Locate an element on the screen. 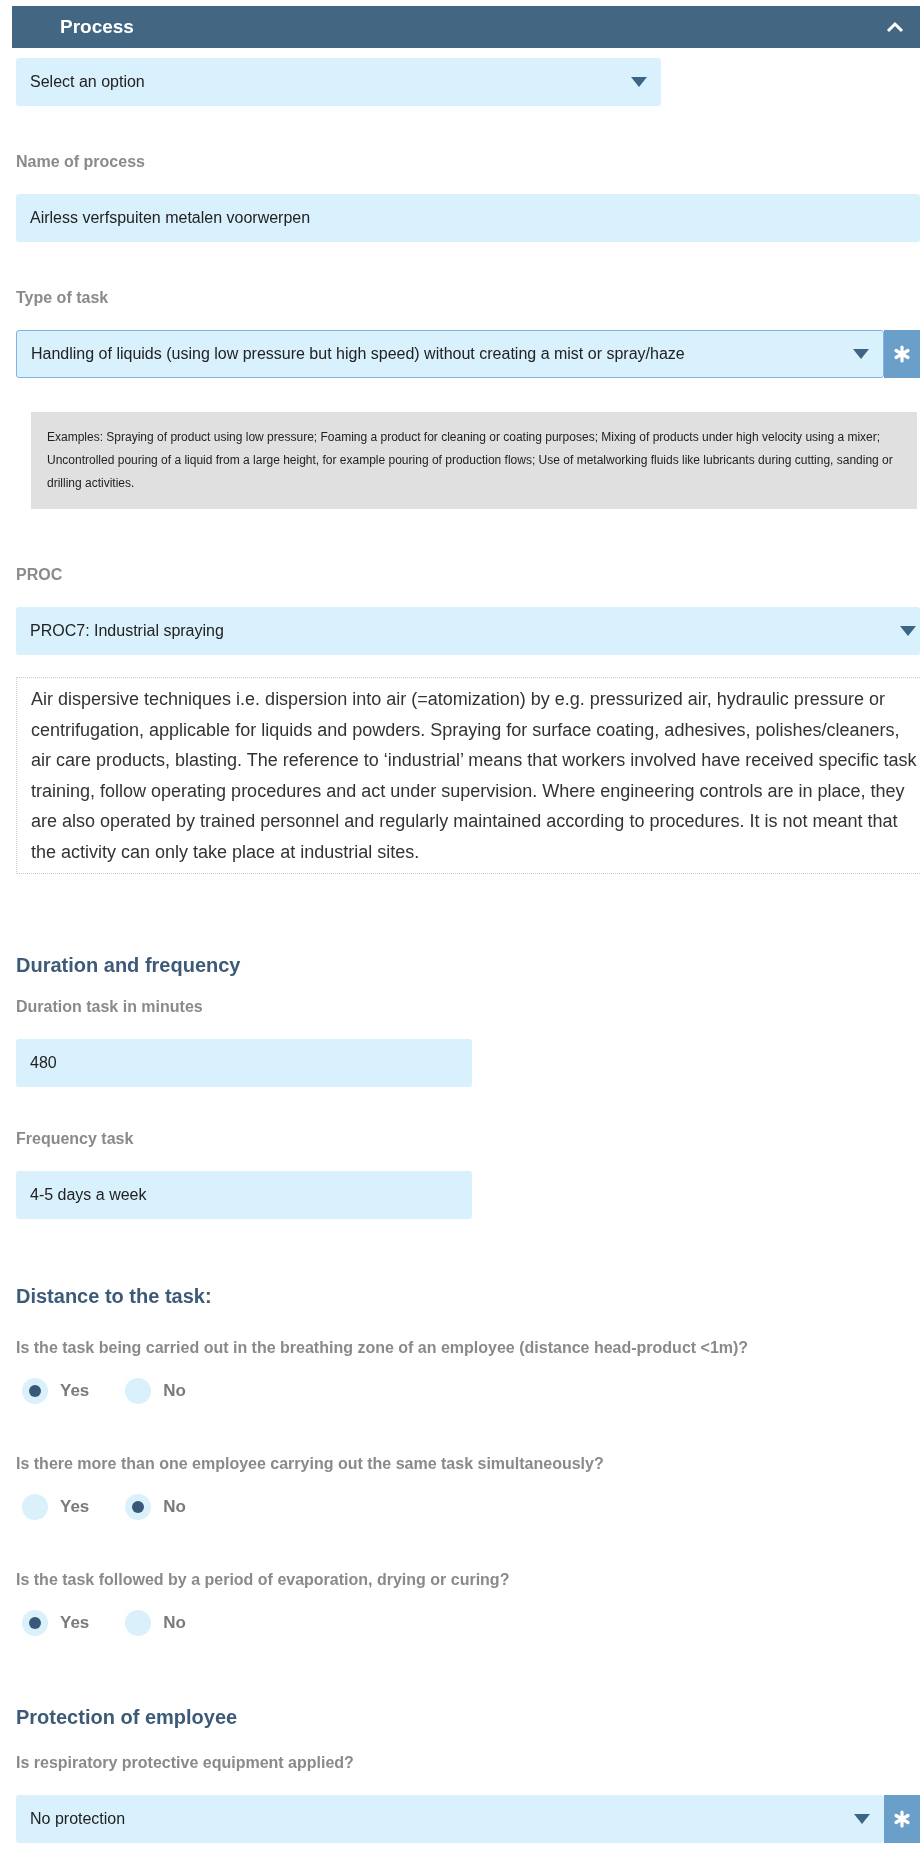 This screenshot has height=1872, width=920. protection-select: No protection is located at coordinates (450, 1819).